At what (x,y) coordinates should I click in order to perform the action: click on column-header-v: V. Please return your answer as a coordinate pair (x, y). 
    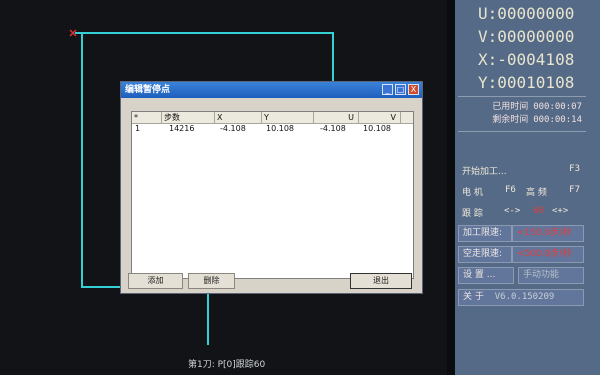
    Looking at the image, I should click on (380, 117).